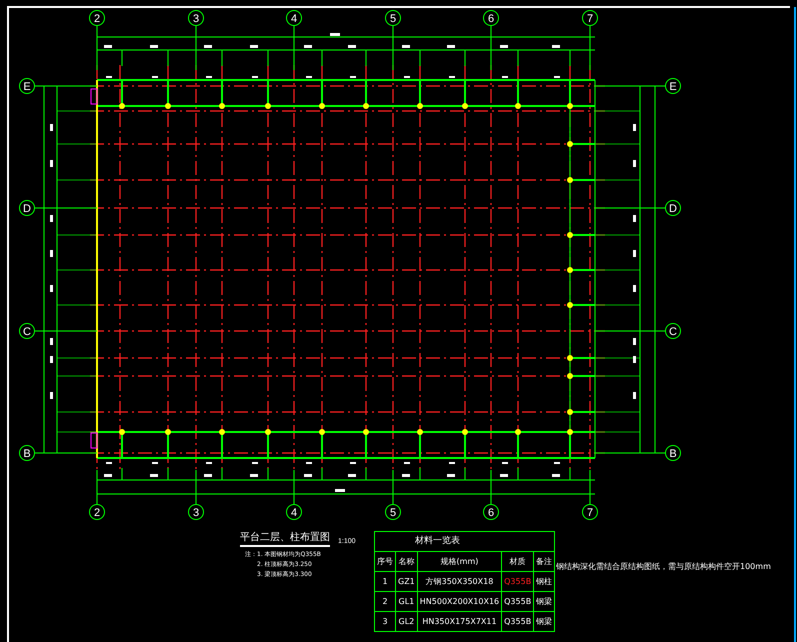  I want to click on column-header: 名称, so click(407, 562).